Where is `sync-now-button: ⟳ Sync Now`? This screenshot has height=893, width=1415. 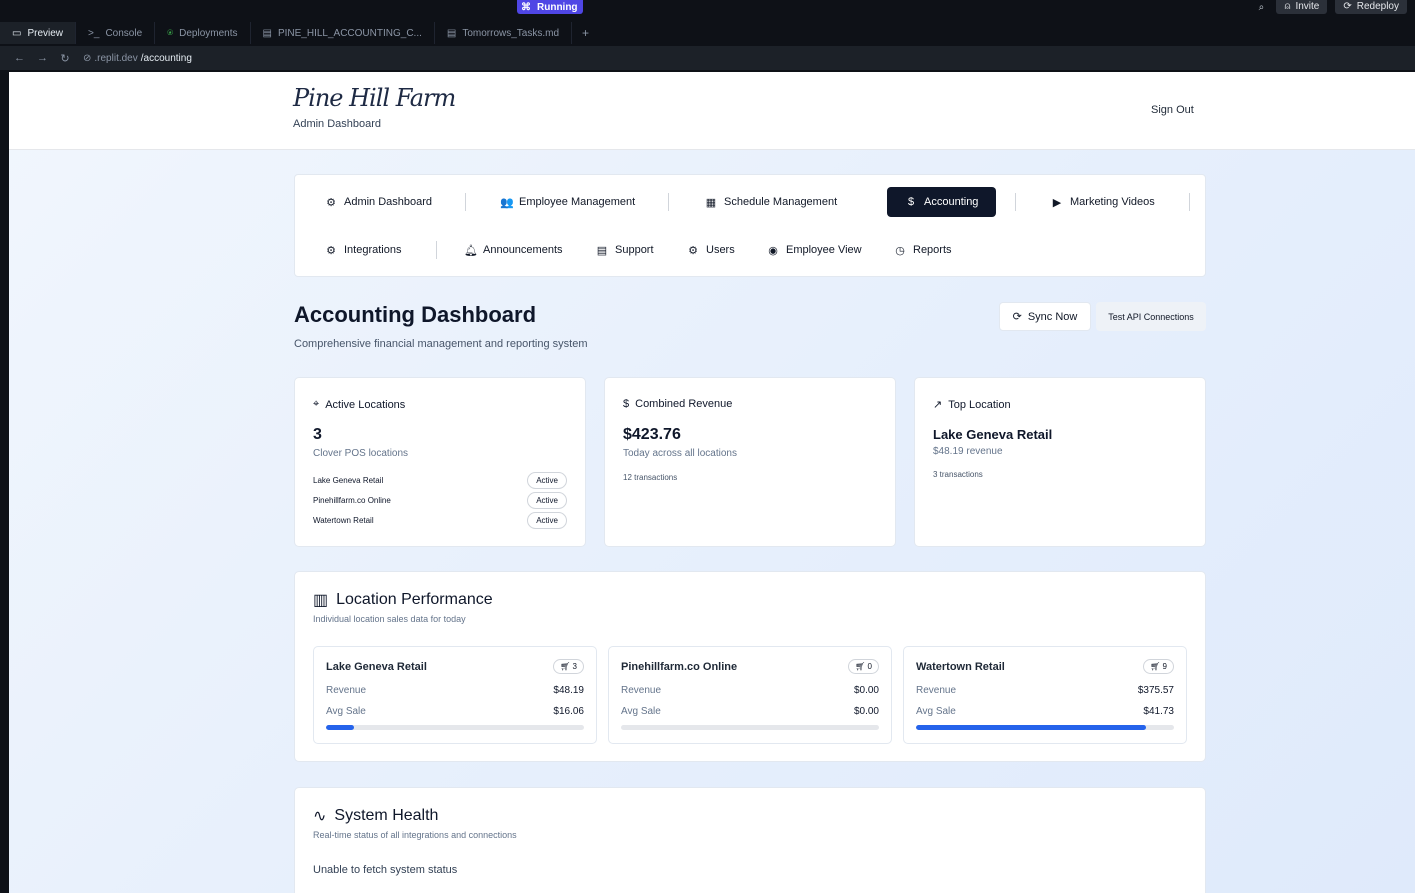
sync-now-button: ⟳ Sync Now is located at coordinates (1045, 316).